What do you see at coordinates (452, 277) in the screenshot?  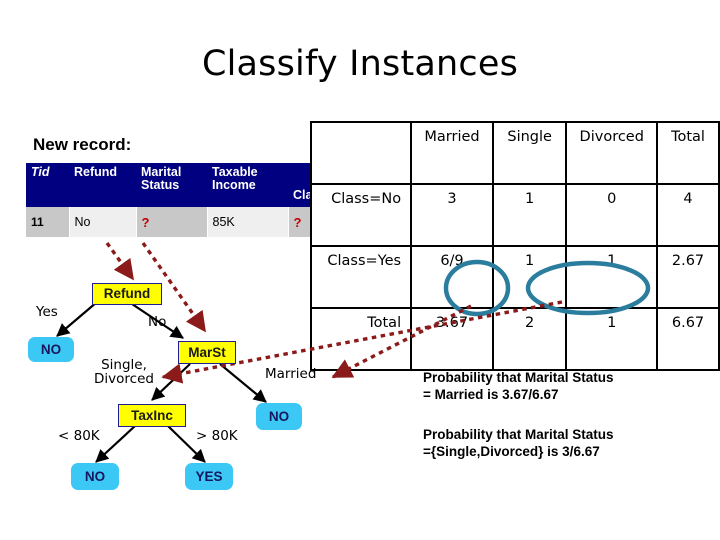 I see `contingency-cell-yes-married: 6/9` at bounding box center [452, 277].